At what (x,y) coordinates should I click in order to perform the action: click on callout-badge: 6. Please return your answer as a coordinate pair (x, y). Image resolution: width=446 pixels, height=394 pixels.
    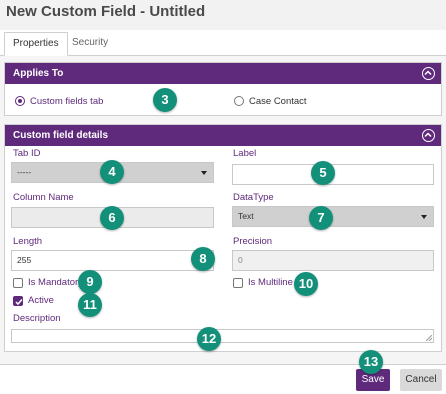
    Looking at the image, I should click on (112, 218).